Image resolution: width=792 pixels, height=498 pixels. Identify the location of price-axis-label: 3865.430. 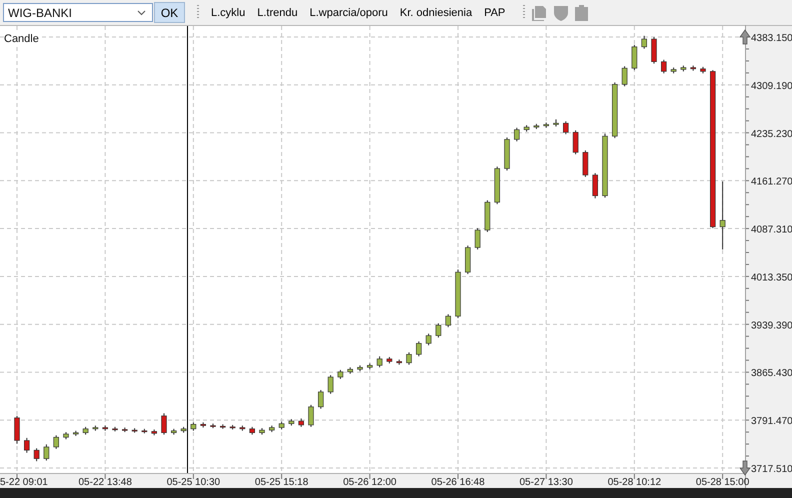
(771, 374).